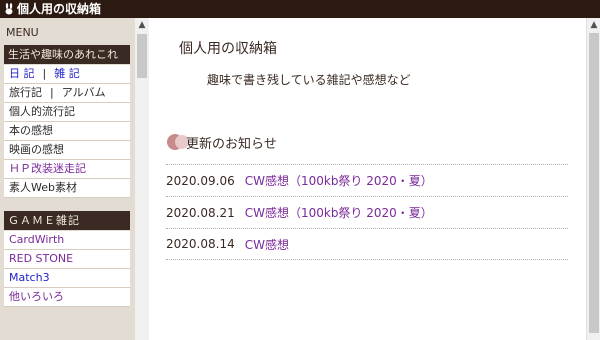 The height and width of the screenshot is (340, 600). What do you see at coordinates (300, 9) in the screenshot?
I see `window-titlebar: 個人用の収納箱` at bounding box center [300, 9].